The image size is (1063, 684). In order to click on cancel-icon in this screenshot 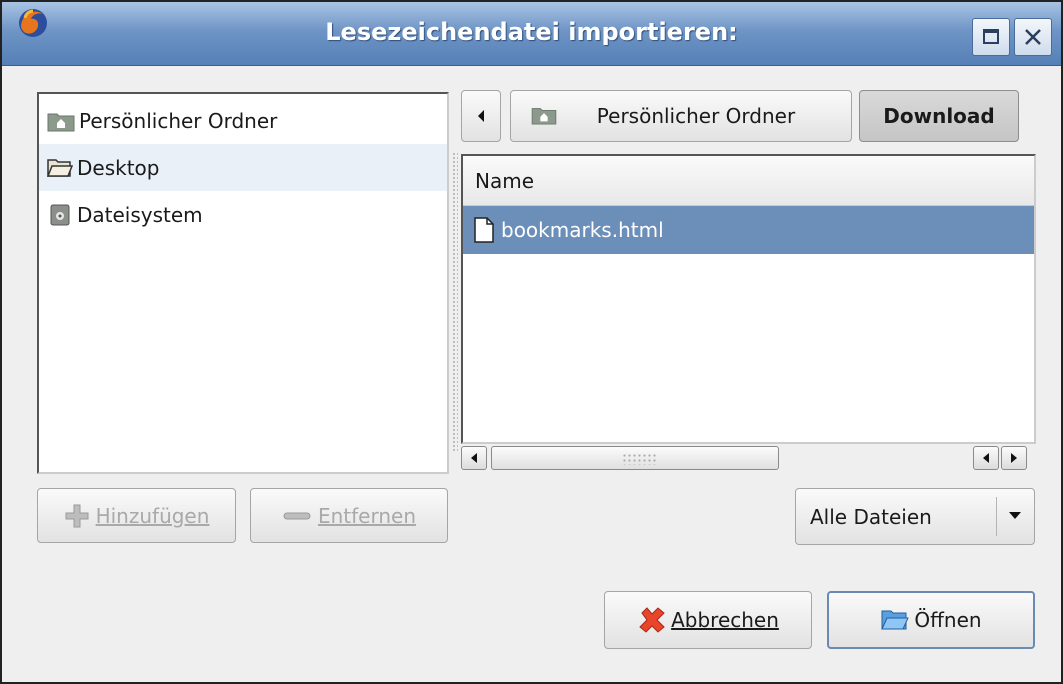, I will do `click(652, 620)`.